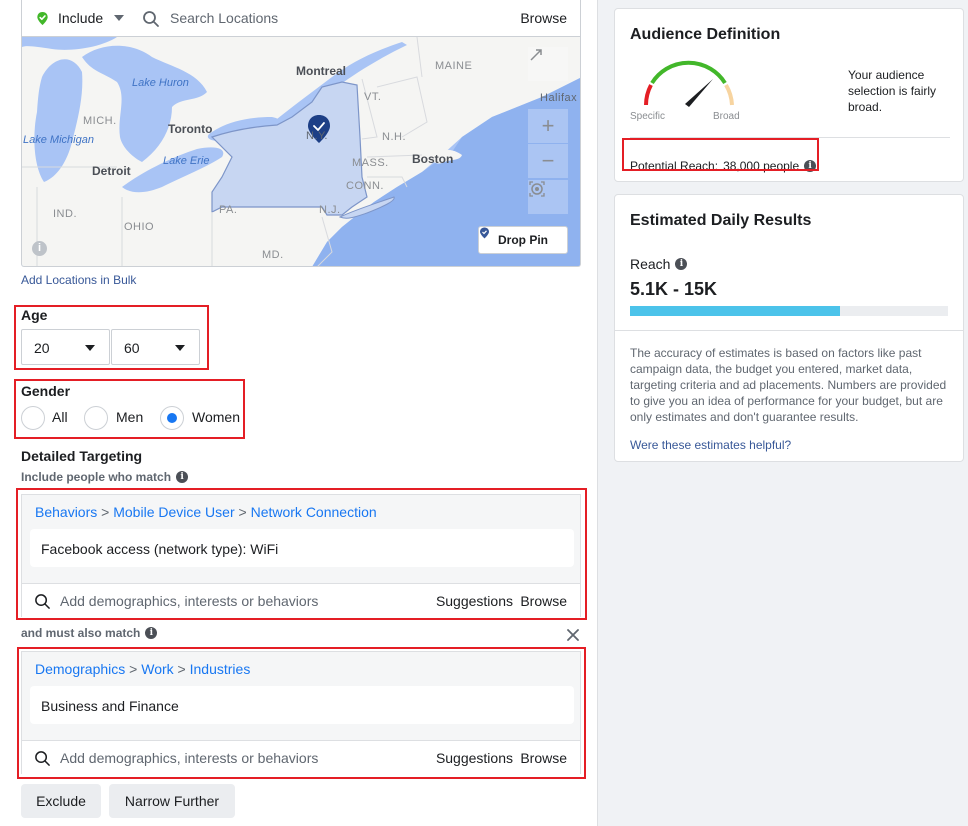 This screenshot has width=968, height=826. Describe the element at coordinates (302, 705) in the screenshot. I see `targeting-item: Business and Finance` at that location.